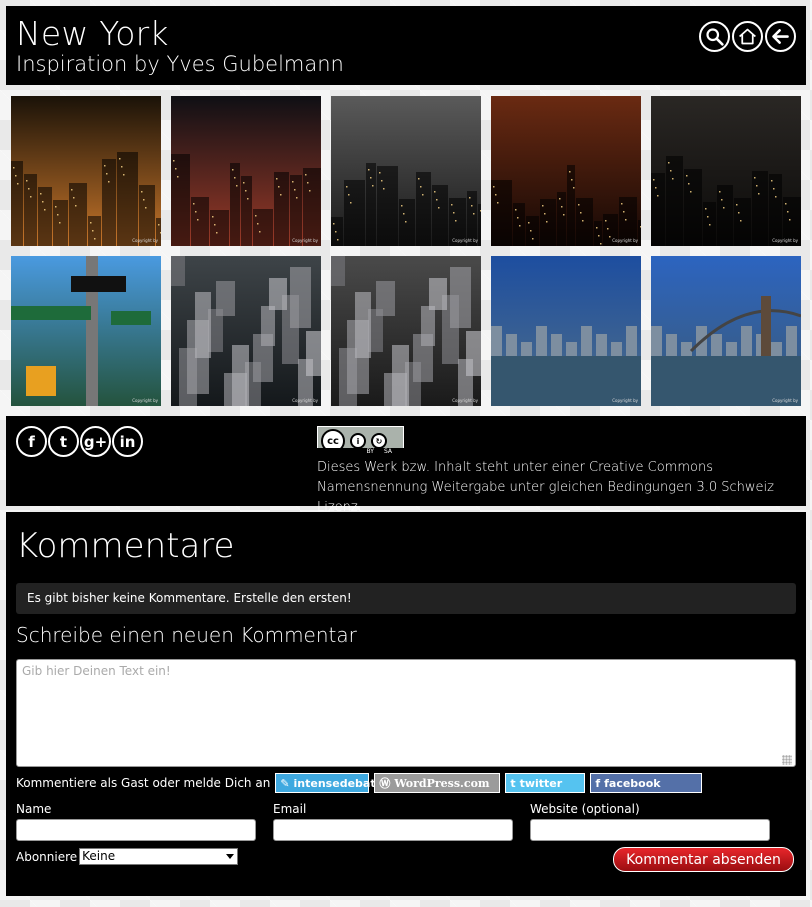 This screenshot has width=812, height=907. I want to click on brooklyn-bridge-photo, so click(726, 331).